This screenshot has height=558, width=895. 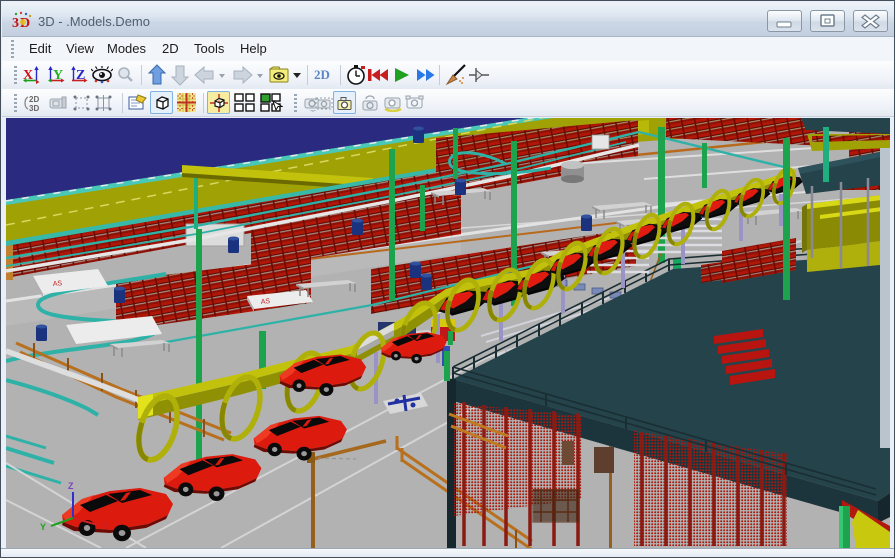 I want to click on svg-text: X, so click(x=105, y=526).